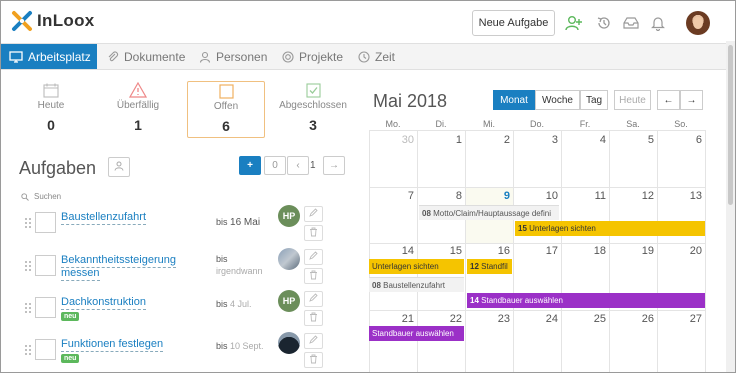 The height and width of the screenshot is (373, 736). Describe the element at coordinates (586, 300) in the screenshot. I see `calendar-event: 14 Standbauer auswählen` at that location.